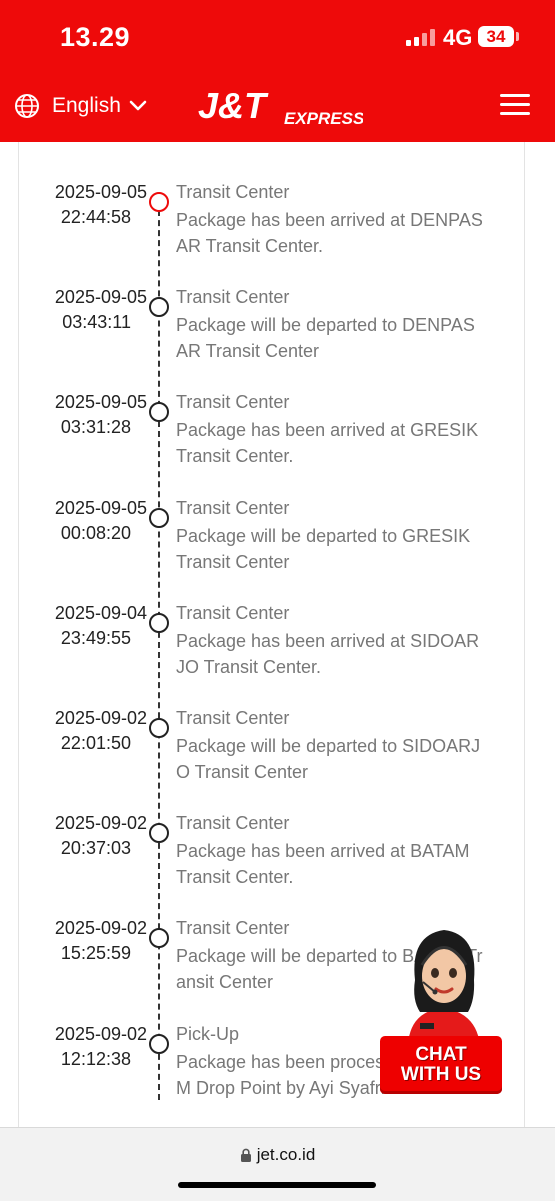  Describe the element at coordinates (277, 1185) in the screenshot. I see `home-indicator` at that location.